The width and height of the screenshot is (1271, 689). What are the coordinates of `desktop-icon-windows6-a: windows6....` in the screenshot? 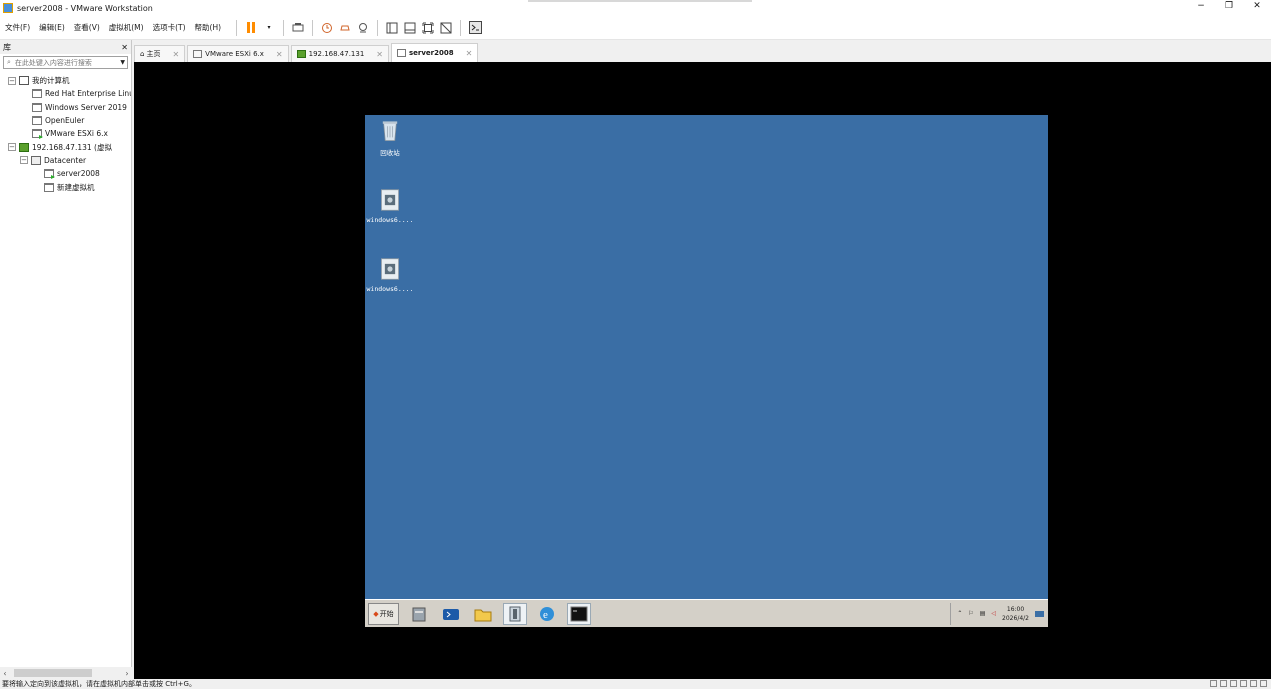 It's located at (390, 206).